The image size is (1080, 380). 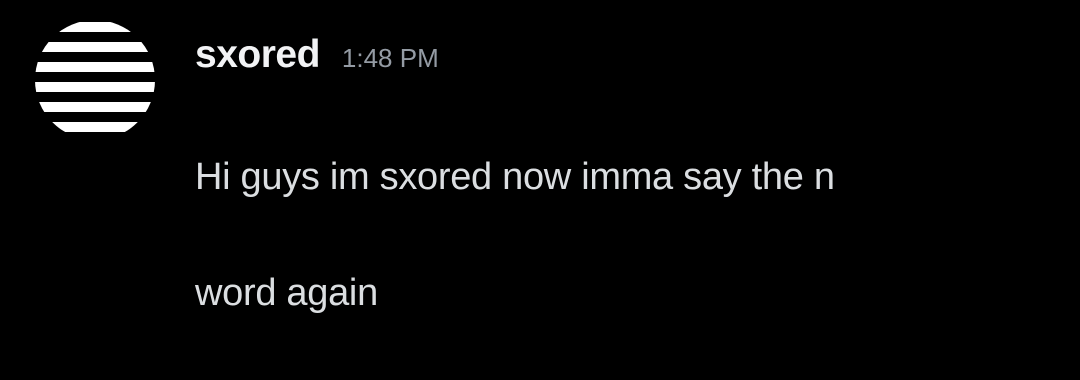 I want to click on striped-avatar-icon, so click(x=95, y=80).